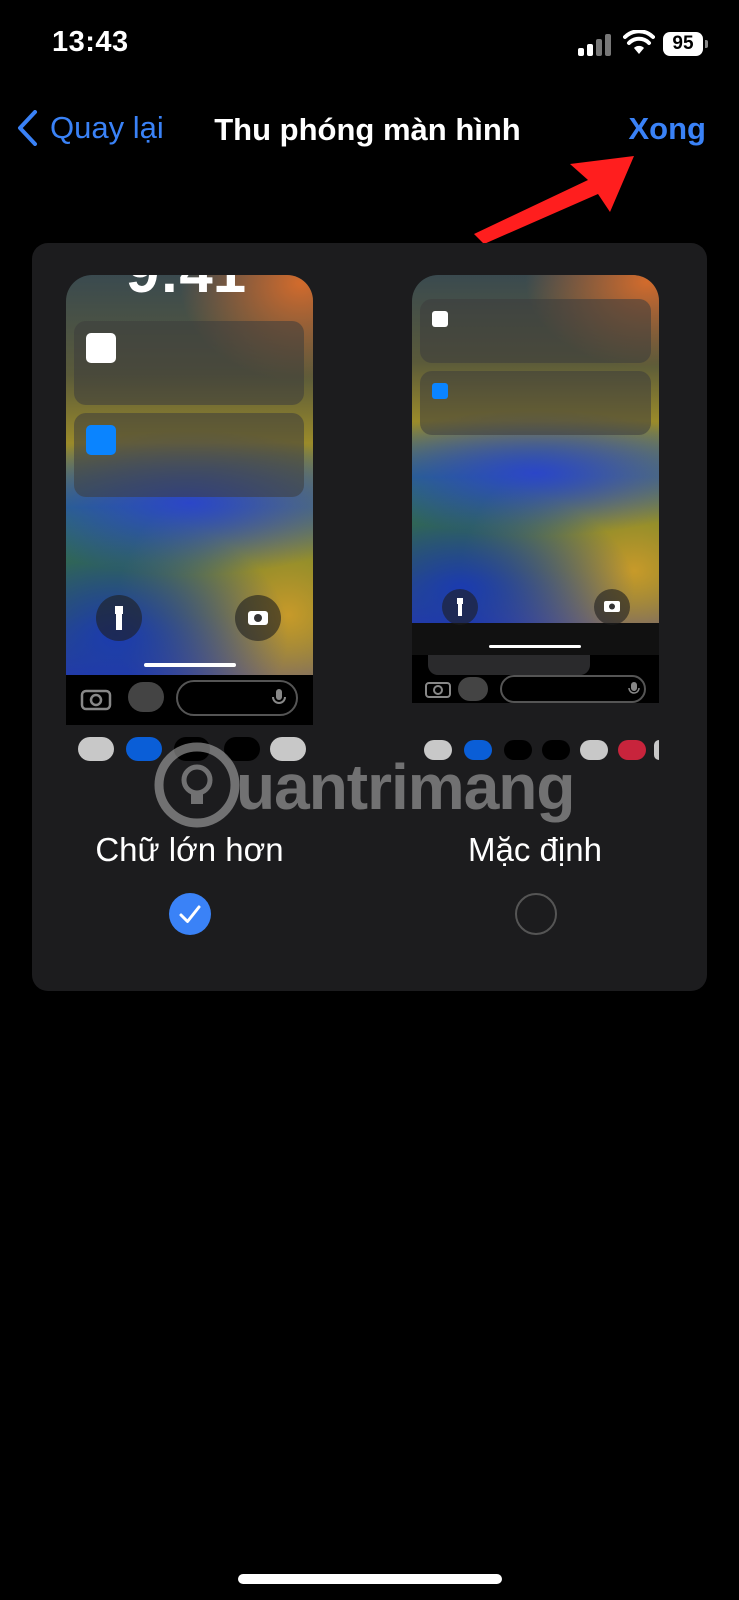 The image size is (739, 1600). What do you see at coordinates (554, 200) in the screenshot?
I see `annotation-arrow-icon` at bounding box center [554, 200].